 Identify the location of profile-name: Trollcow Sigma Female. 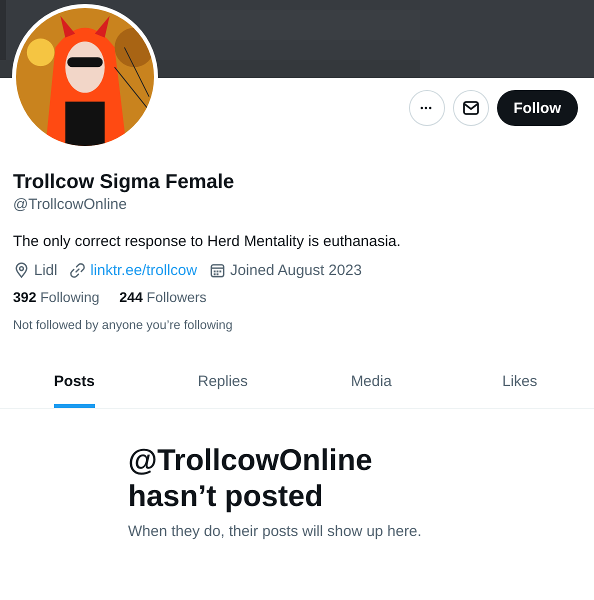
(124, 182).